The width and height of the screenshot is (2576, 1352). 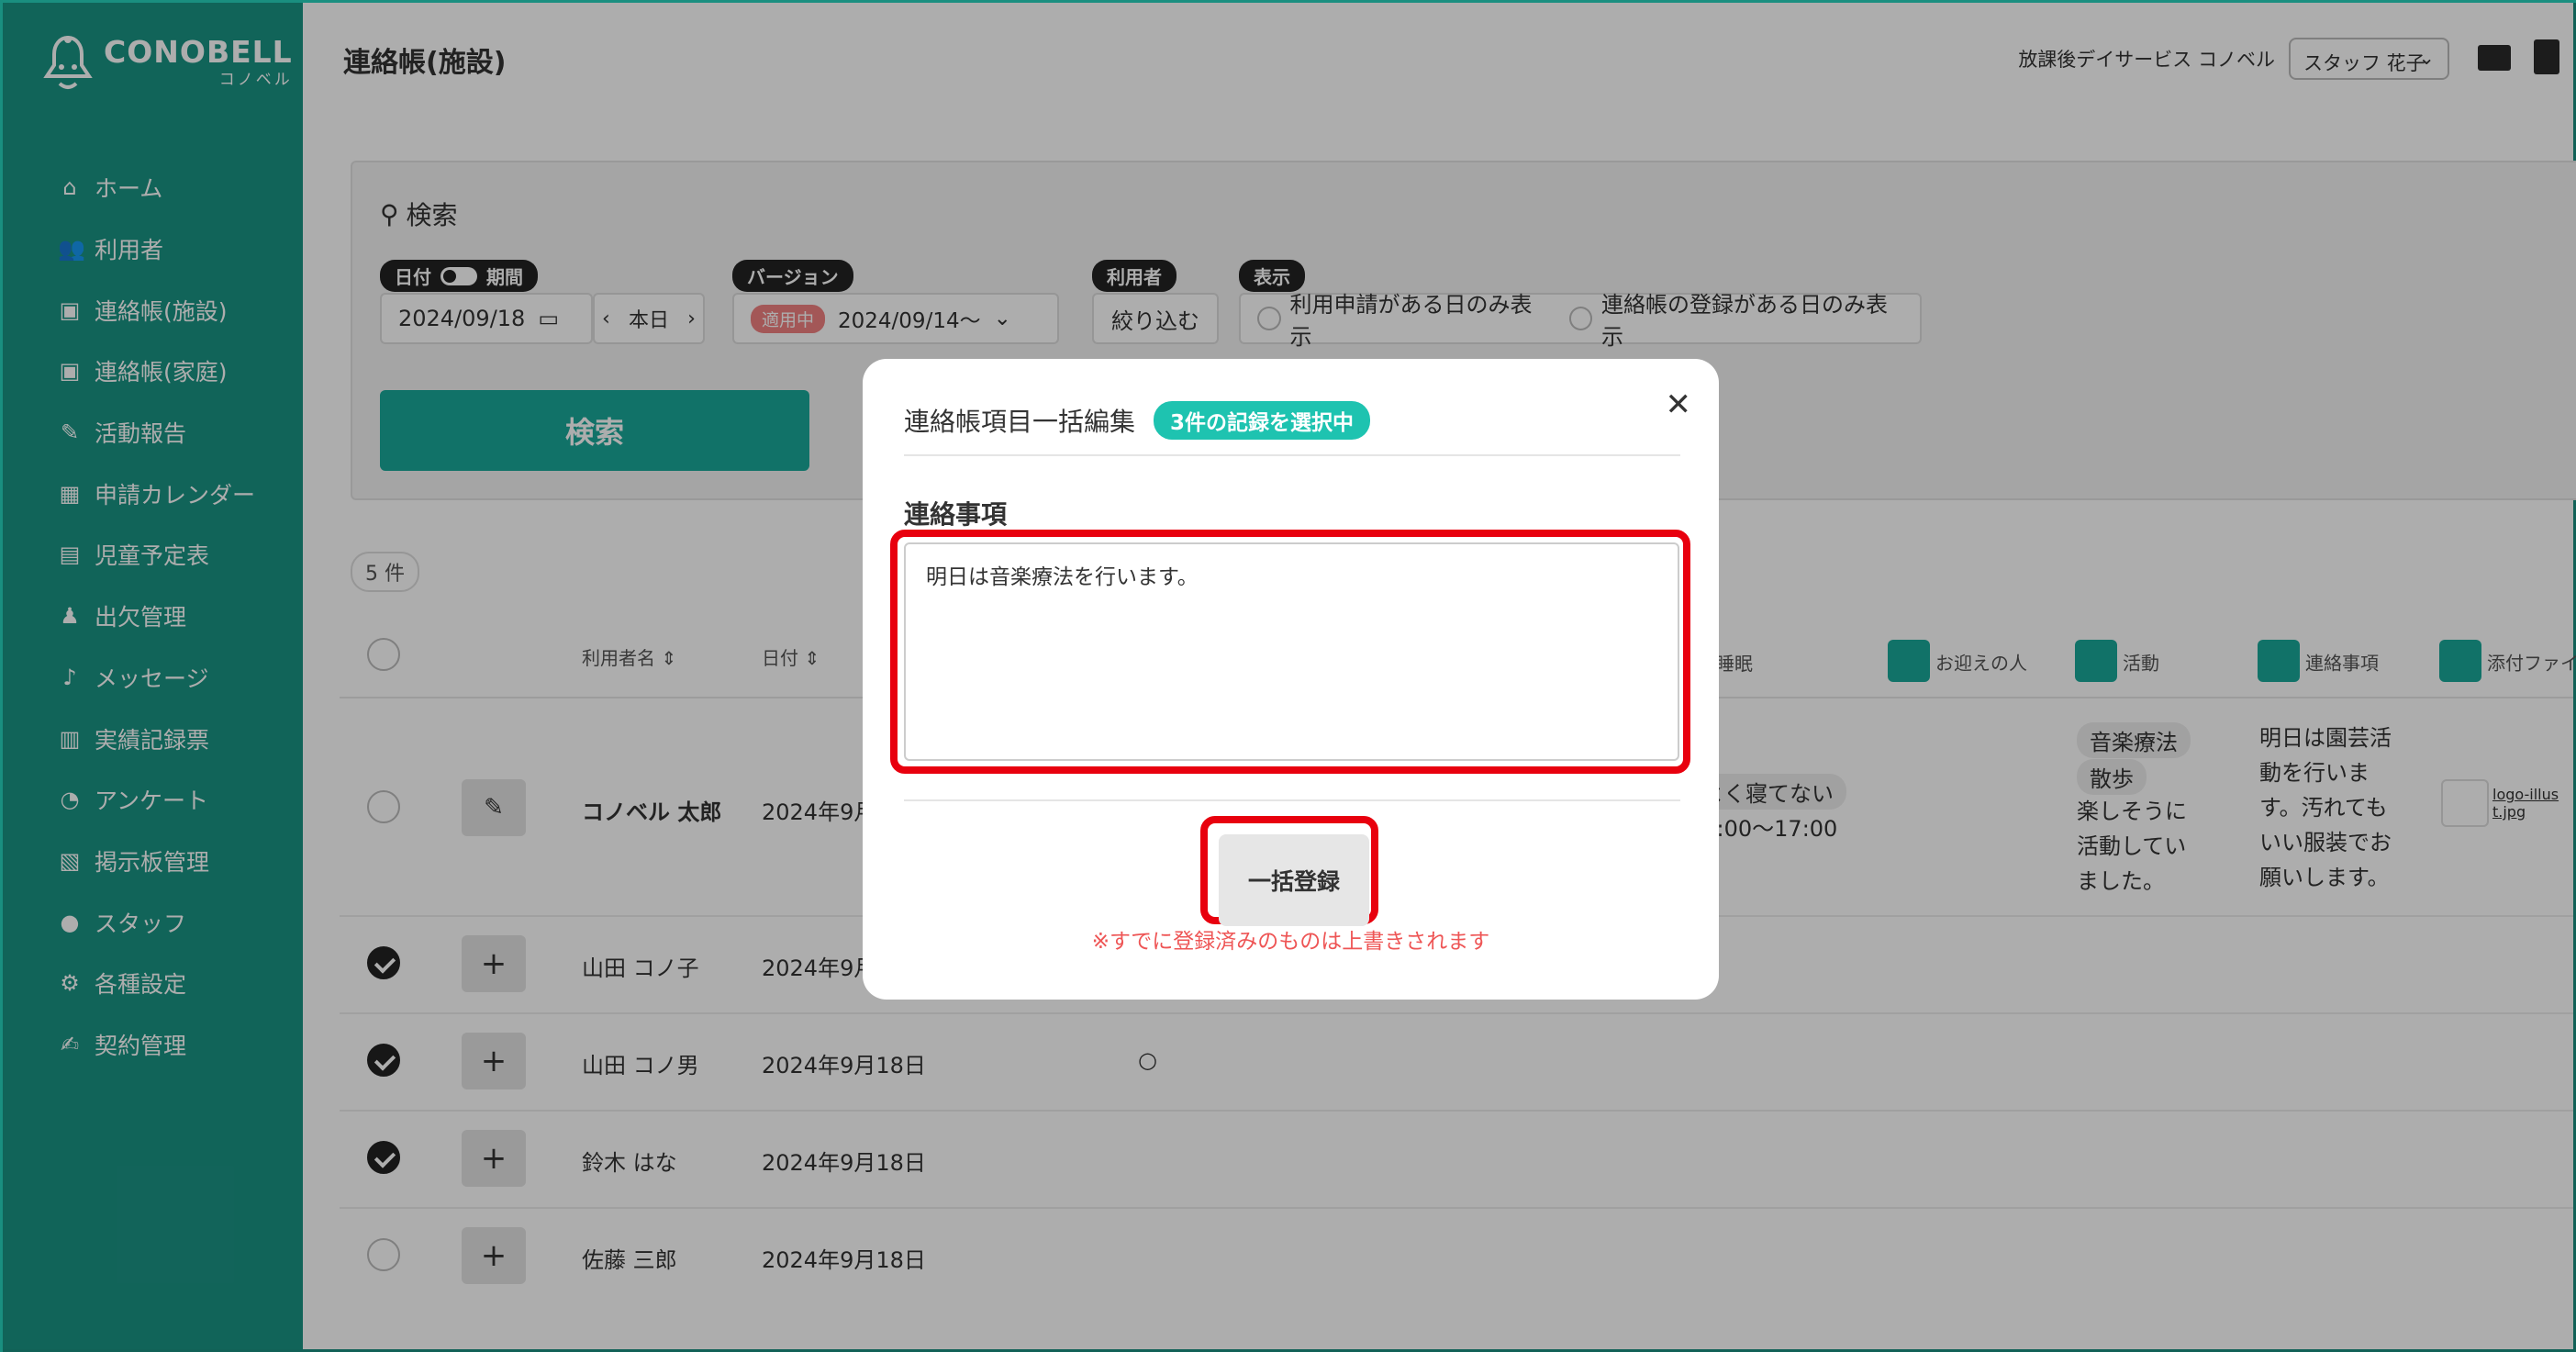 I want to click on modal-header: 連絡帳項目一括編集 3件の記録を選択中, so click(x=1137, y=420).